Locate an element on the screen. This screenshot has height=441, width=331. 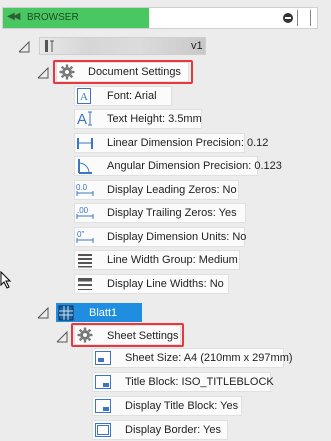
sheet-size-icon is located at coordinates (103, 359).